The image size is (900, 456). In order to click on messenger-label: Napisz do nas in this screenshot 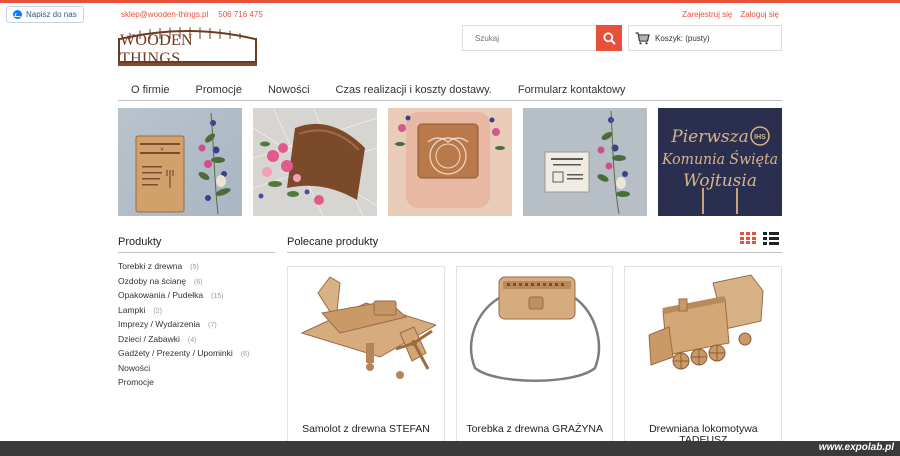, I will do `click(51, 14)`.